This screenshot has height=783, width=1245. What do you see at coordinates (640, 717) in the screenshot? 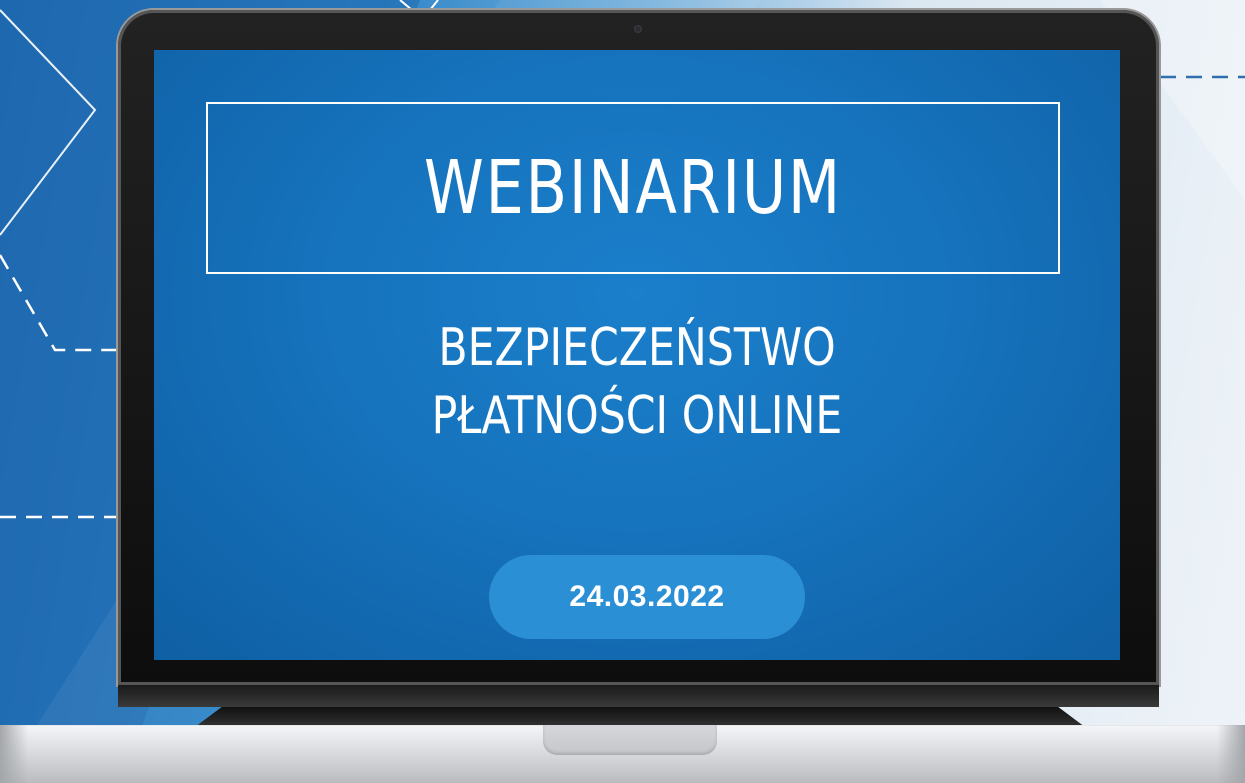
I see `laptop-keyboard-edge` at bounding box center [640, 717].